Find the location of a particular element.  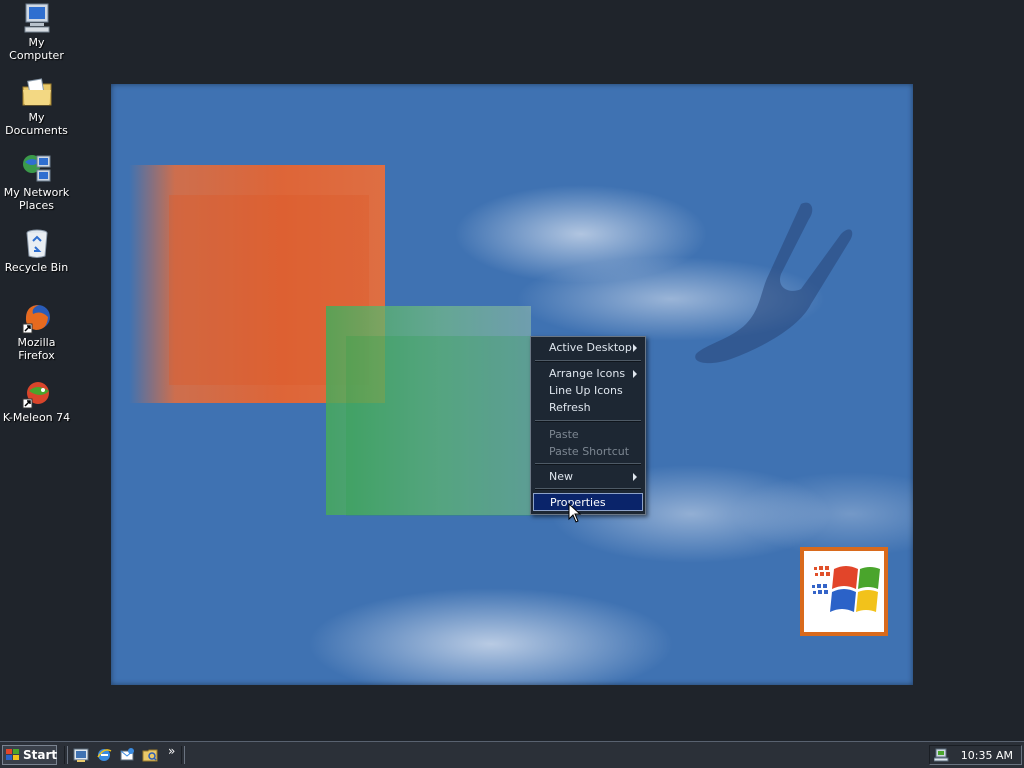

system-tray: 10:35 AM is located at coordinates (975, 755).